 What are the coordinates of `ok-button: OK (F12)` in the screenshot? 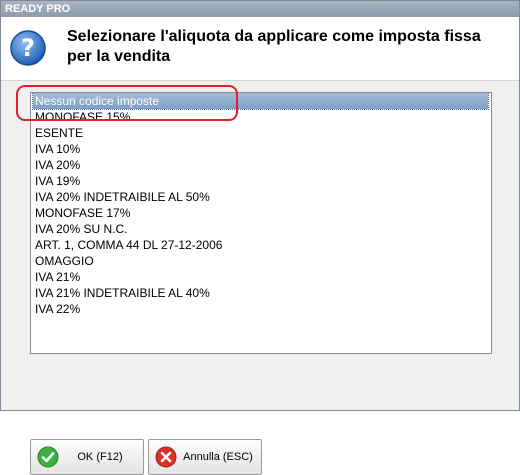 It's located at (87, 457).